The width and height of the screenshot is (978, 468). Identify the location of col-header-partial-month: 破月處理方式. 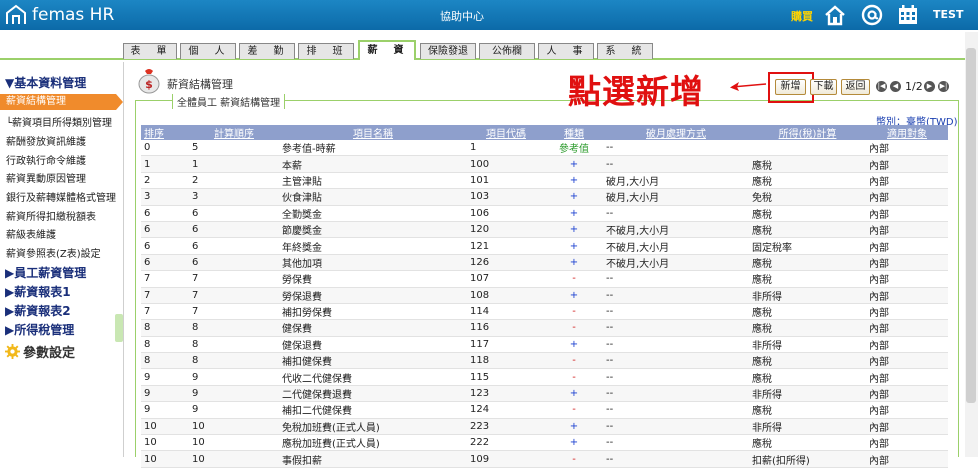
(676, 132).